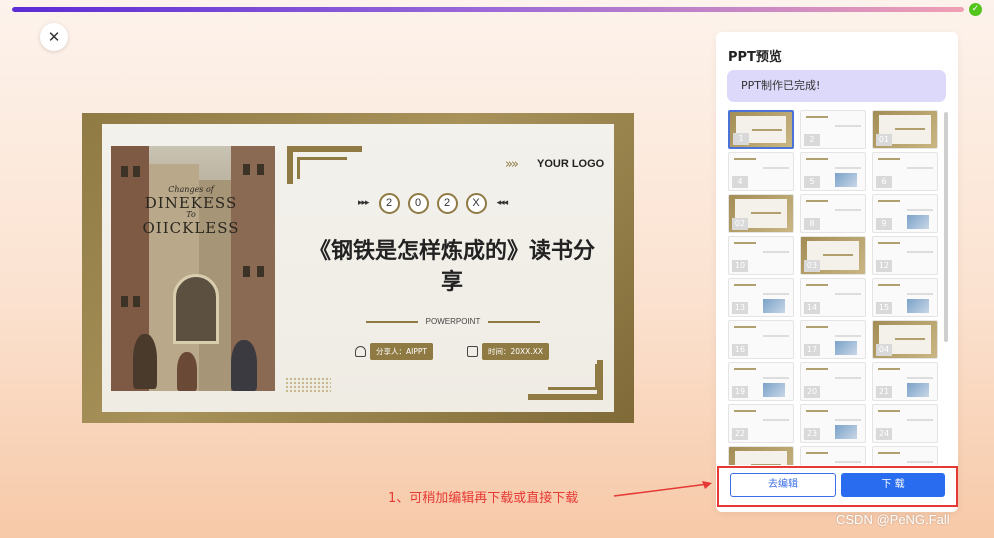 This screenshot has height=538, width=994. I want to click on thumbnail-number: 02, so click(740, 224).